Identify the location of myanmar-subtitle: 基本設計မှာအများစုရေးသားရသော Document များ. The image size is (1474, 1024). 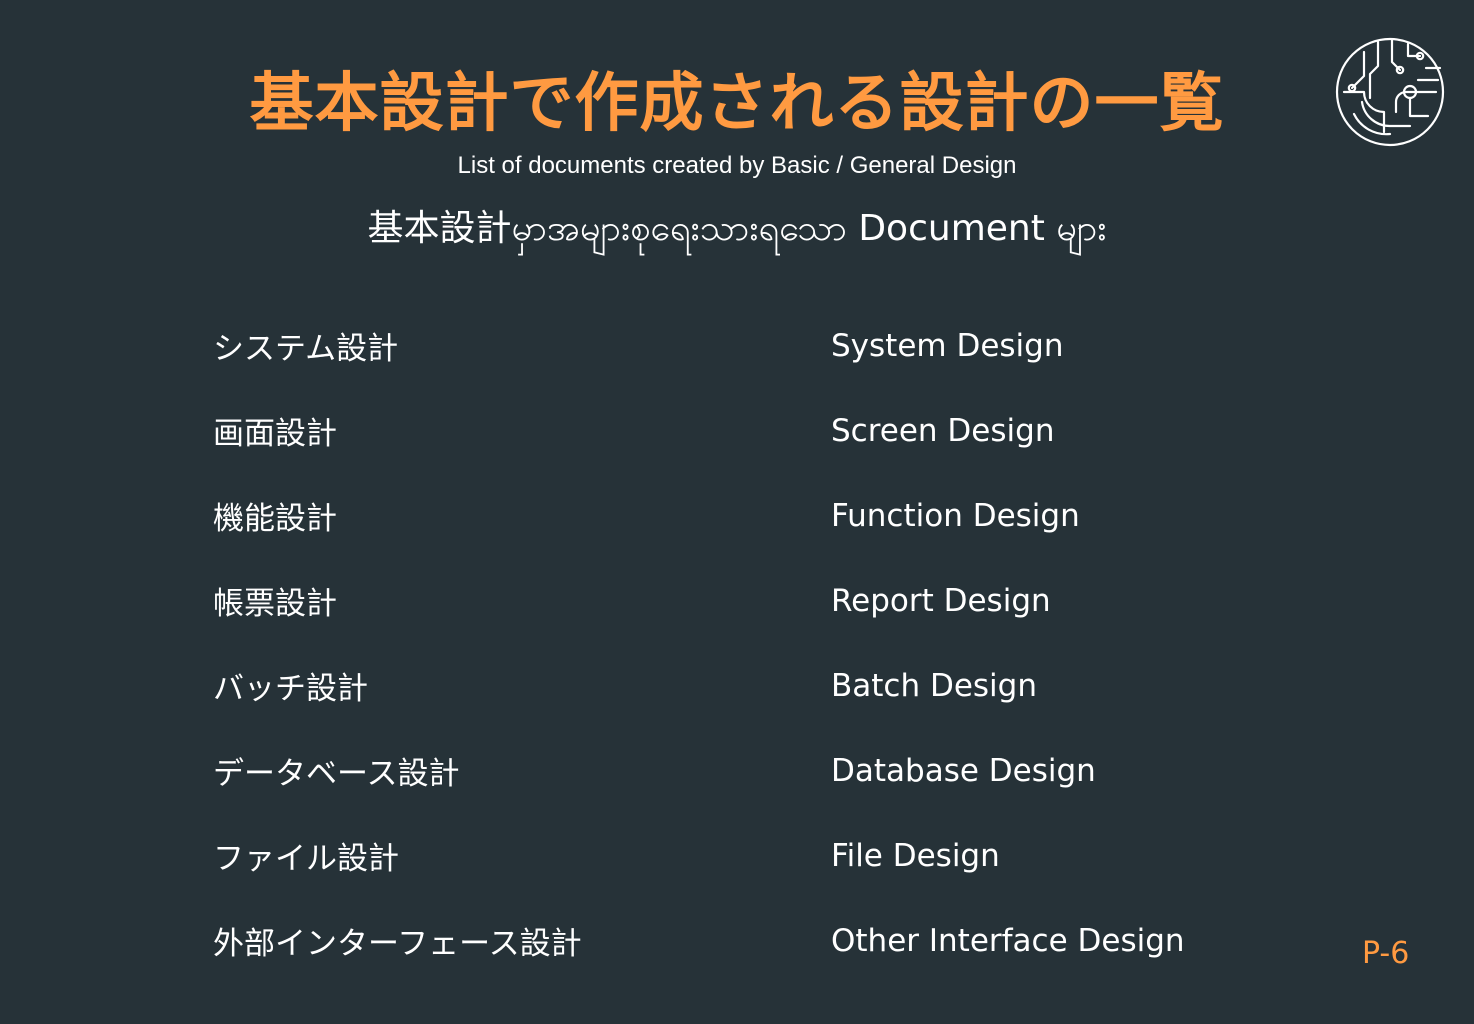
(737, 228).